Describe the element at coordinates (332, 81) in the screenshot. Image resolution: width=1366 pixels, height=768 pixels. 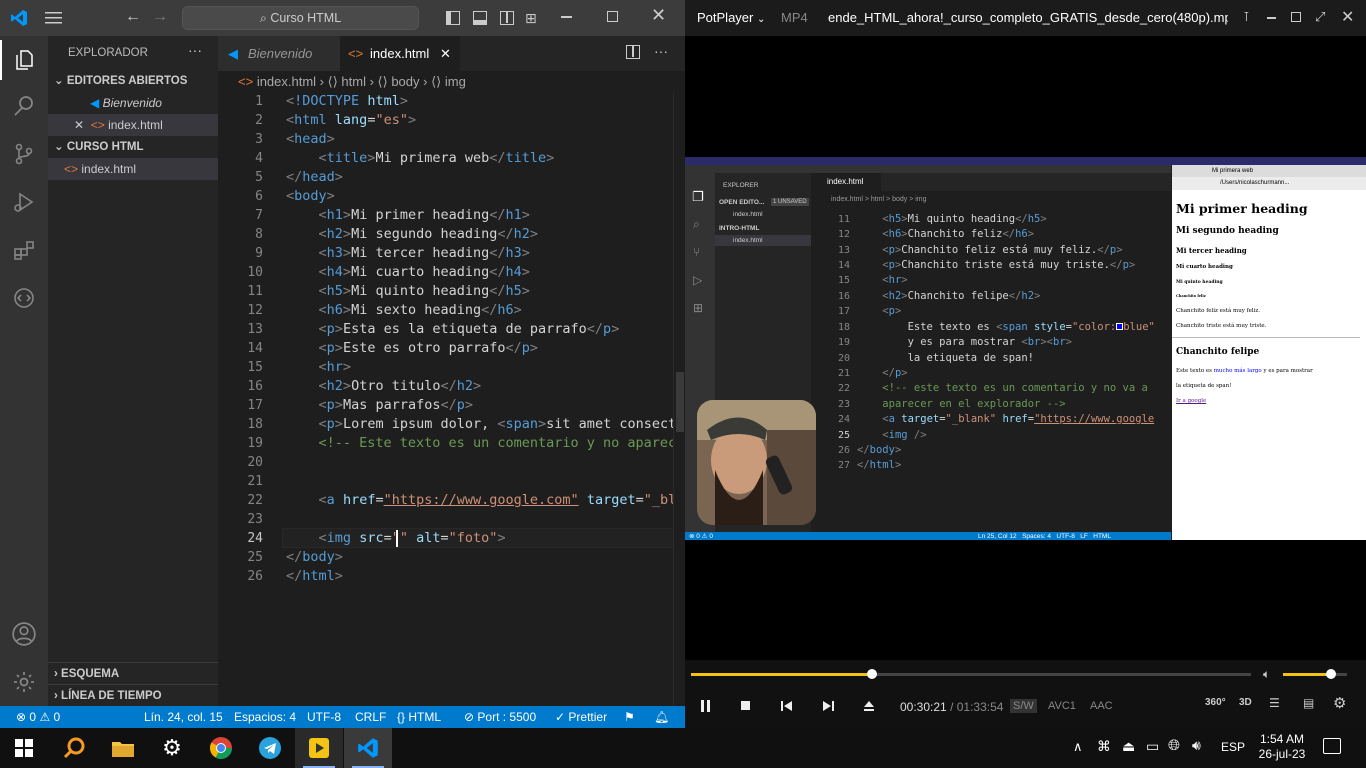
I see `tag-icon: ⟨⟩` at that location.